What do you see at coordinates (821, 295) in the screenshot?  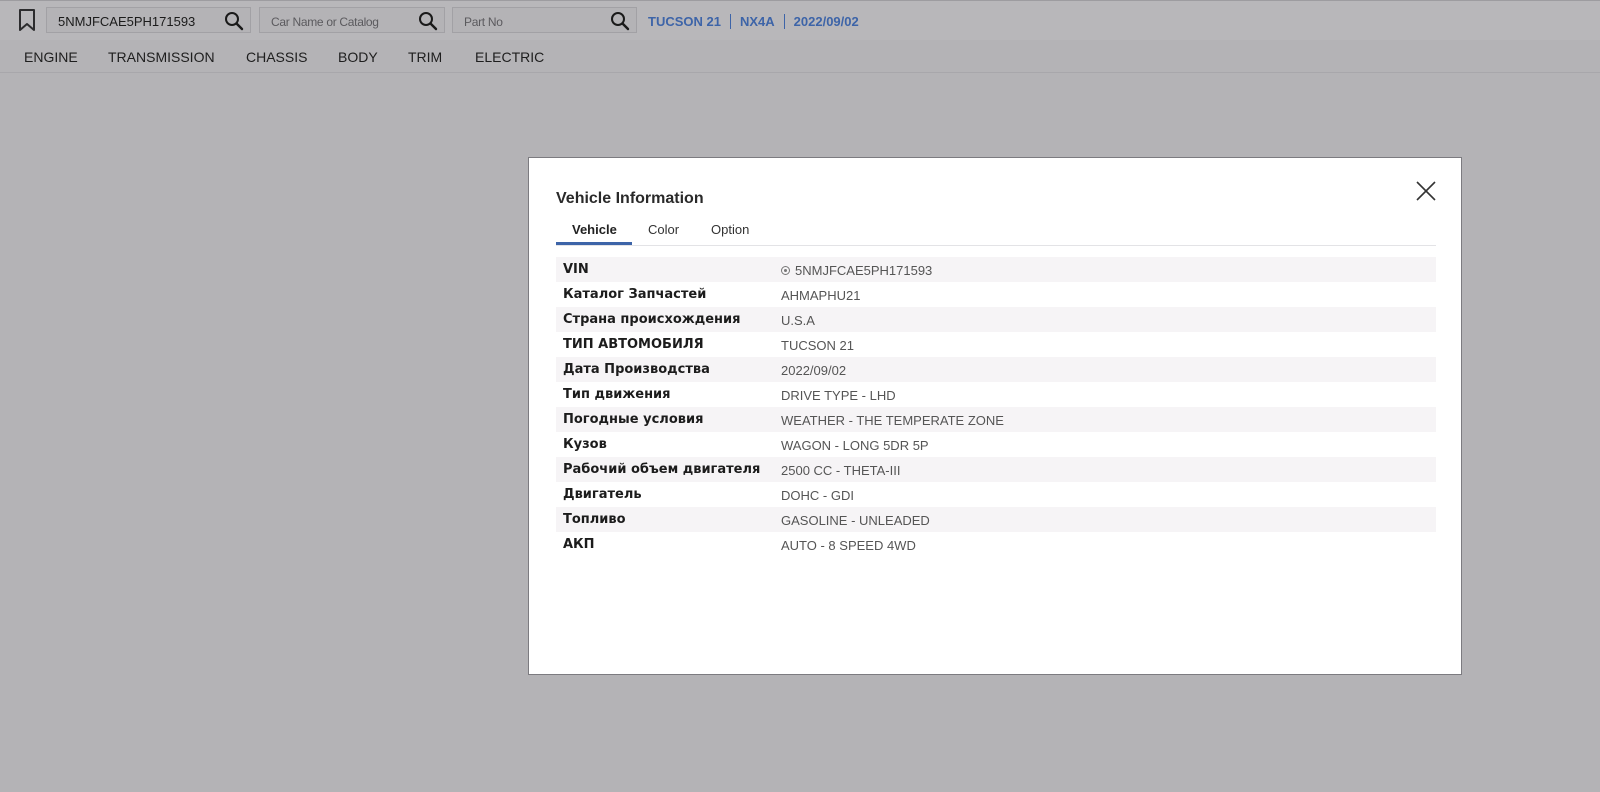 I see `row-value: AHMAPHU21` at bounding box center [821, 295].